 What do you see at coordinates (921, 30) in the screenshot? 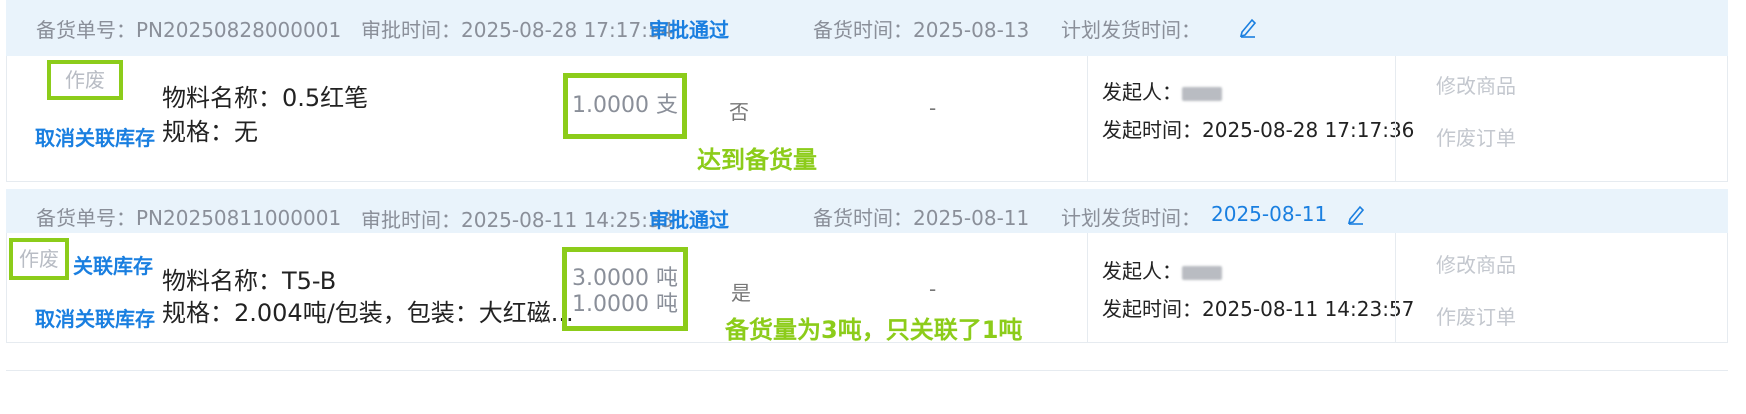
I see `stock-time: 备货时间：2025-08-13` at bounding box center [921, 30].